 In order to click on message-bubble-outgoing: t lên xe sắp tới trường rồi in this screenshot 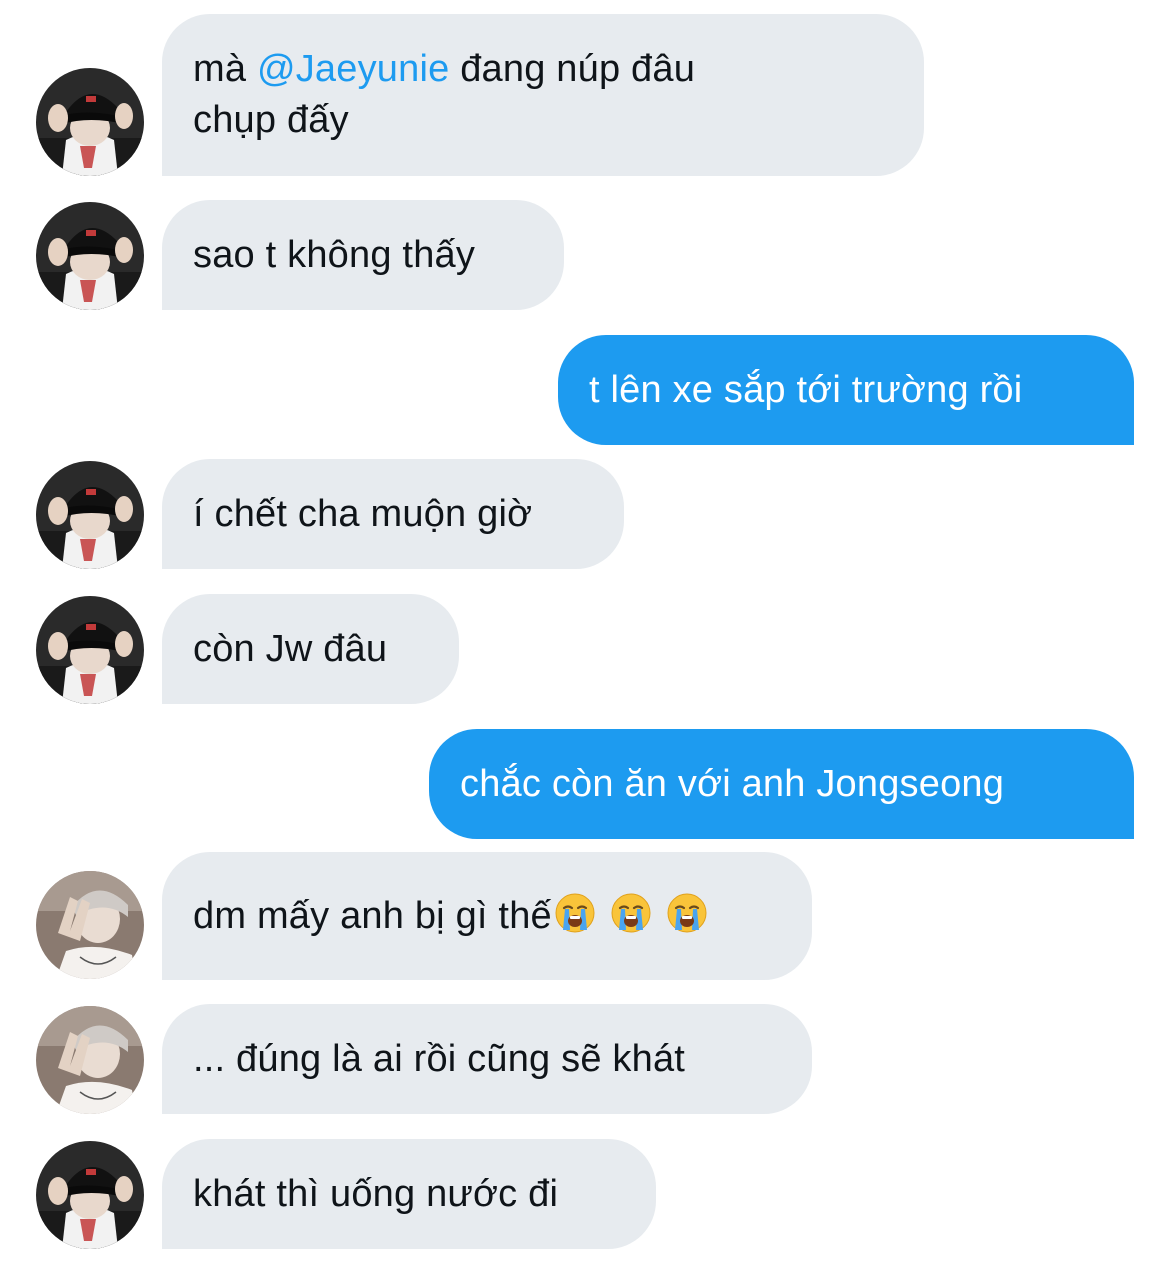, I will do `click(846, 390)`.